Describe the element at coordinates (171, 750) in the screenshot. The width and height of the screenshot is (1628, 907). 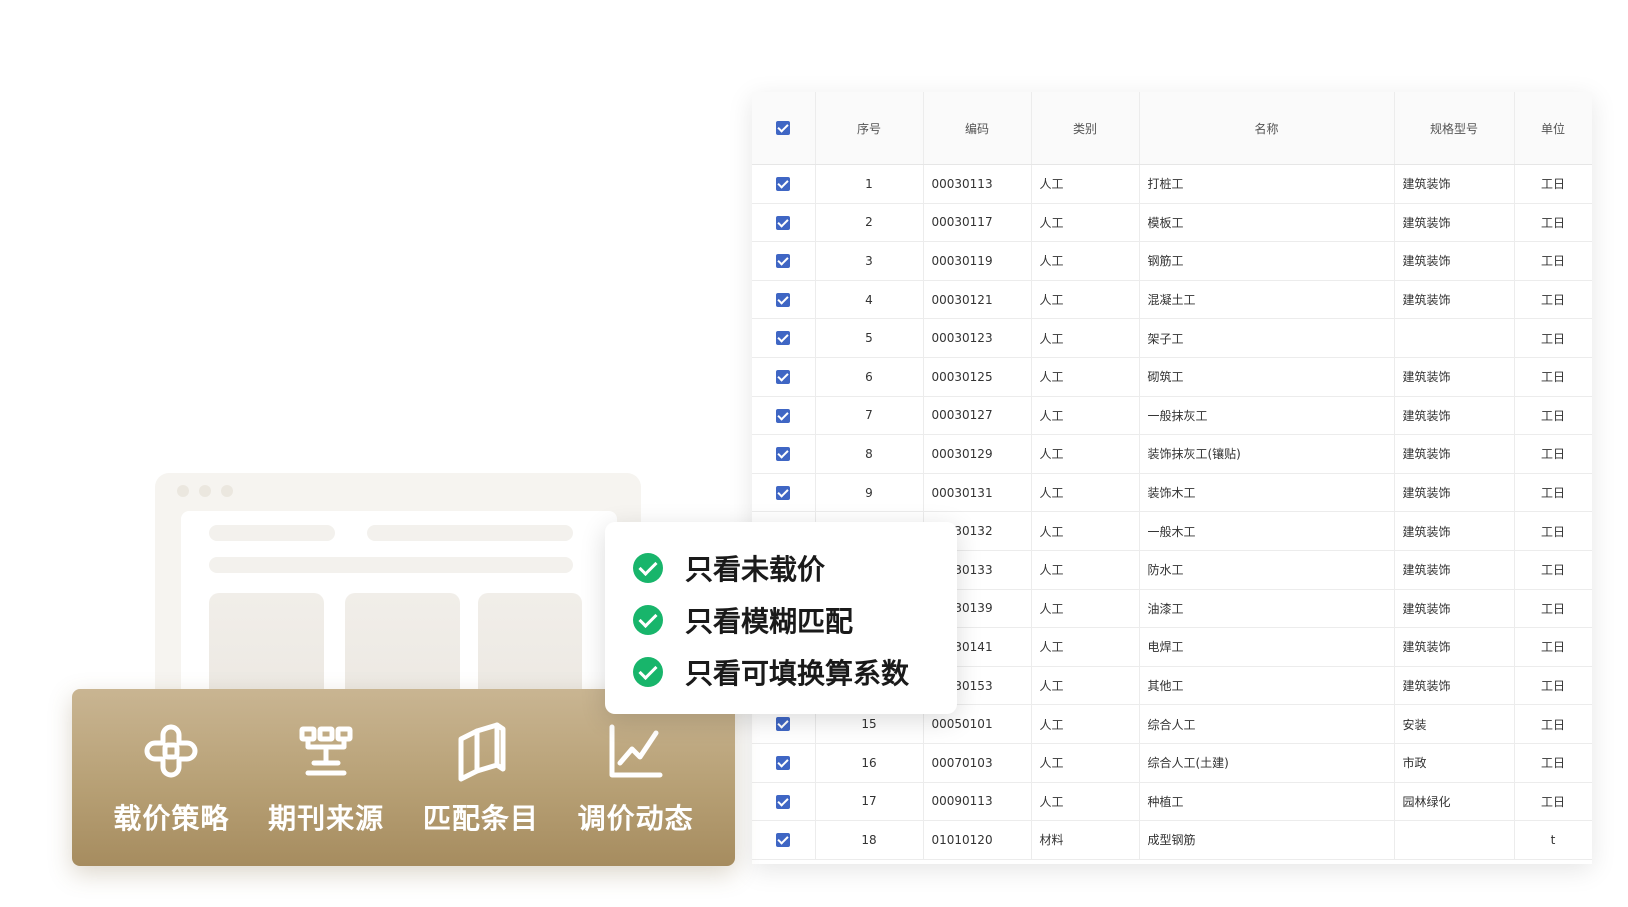
I see `strategy-icon` at that location.